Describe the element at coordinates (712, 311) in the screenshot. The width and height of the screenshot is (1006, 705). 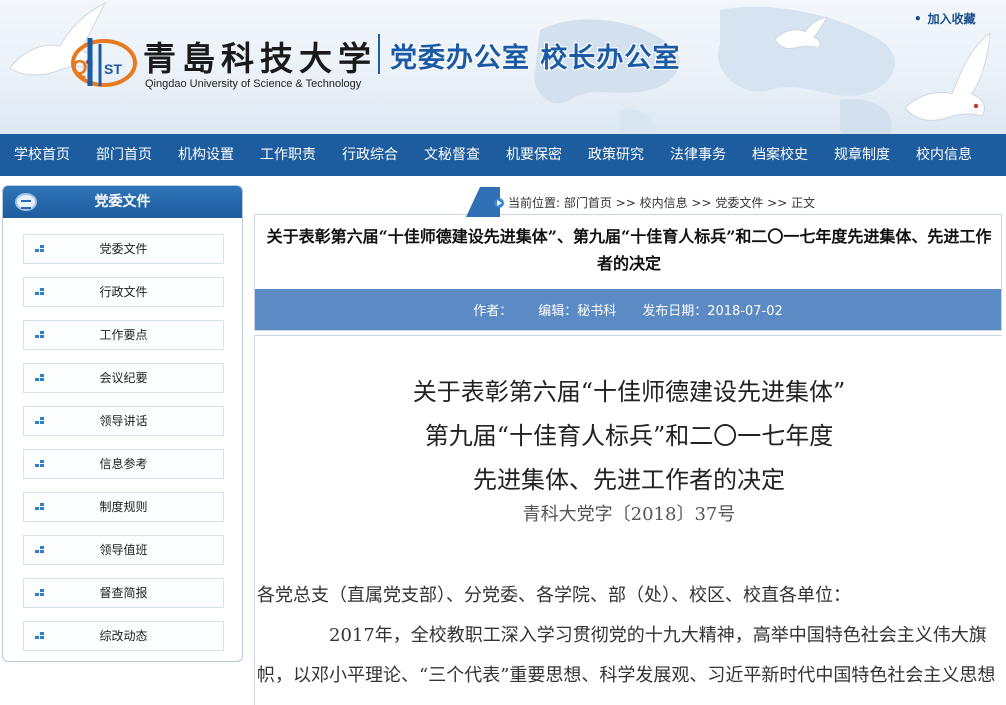
I see `publish-date: 发布日期：2018-07-02` at that location.